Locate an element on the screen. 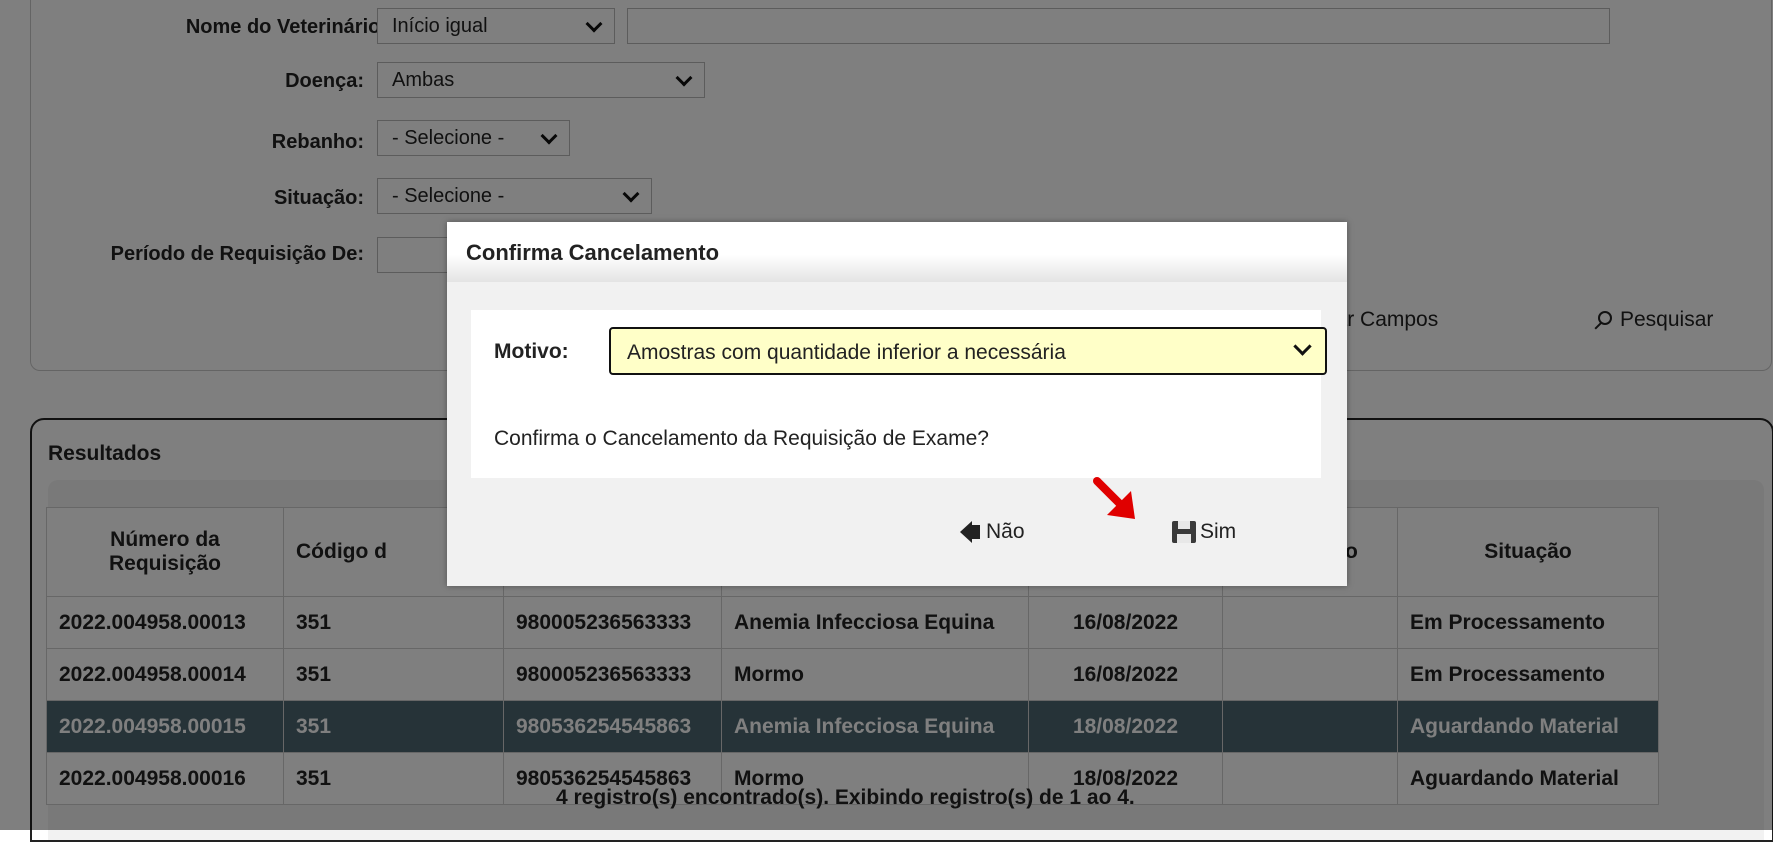  back-icon is located at coordinates (970, 532).